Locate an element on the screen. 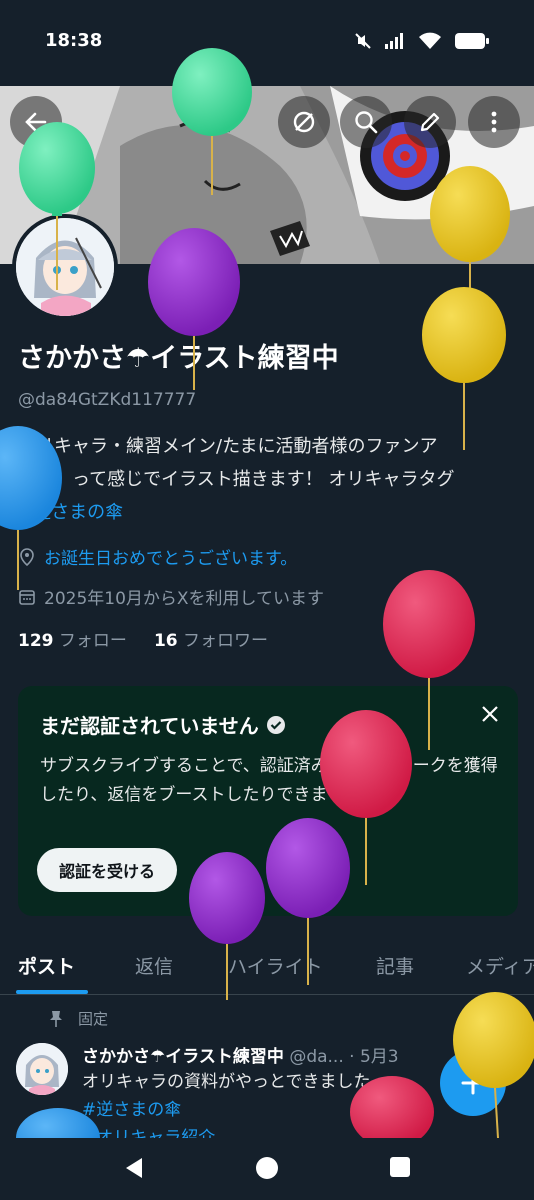 The height and width of the screenshot is (1200, 534). system-nav-bar is located at coordinates (267, 1169).